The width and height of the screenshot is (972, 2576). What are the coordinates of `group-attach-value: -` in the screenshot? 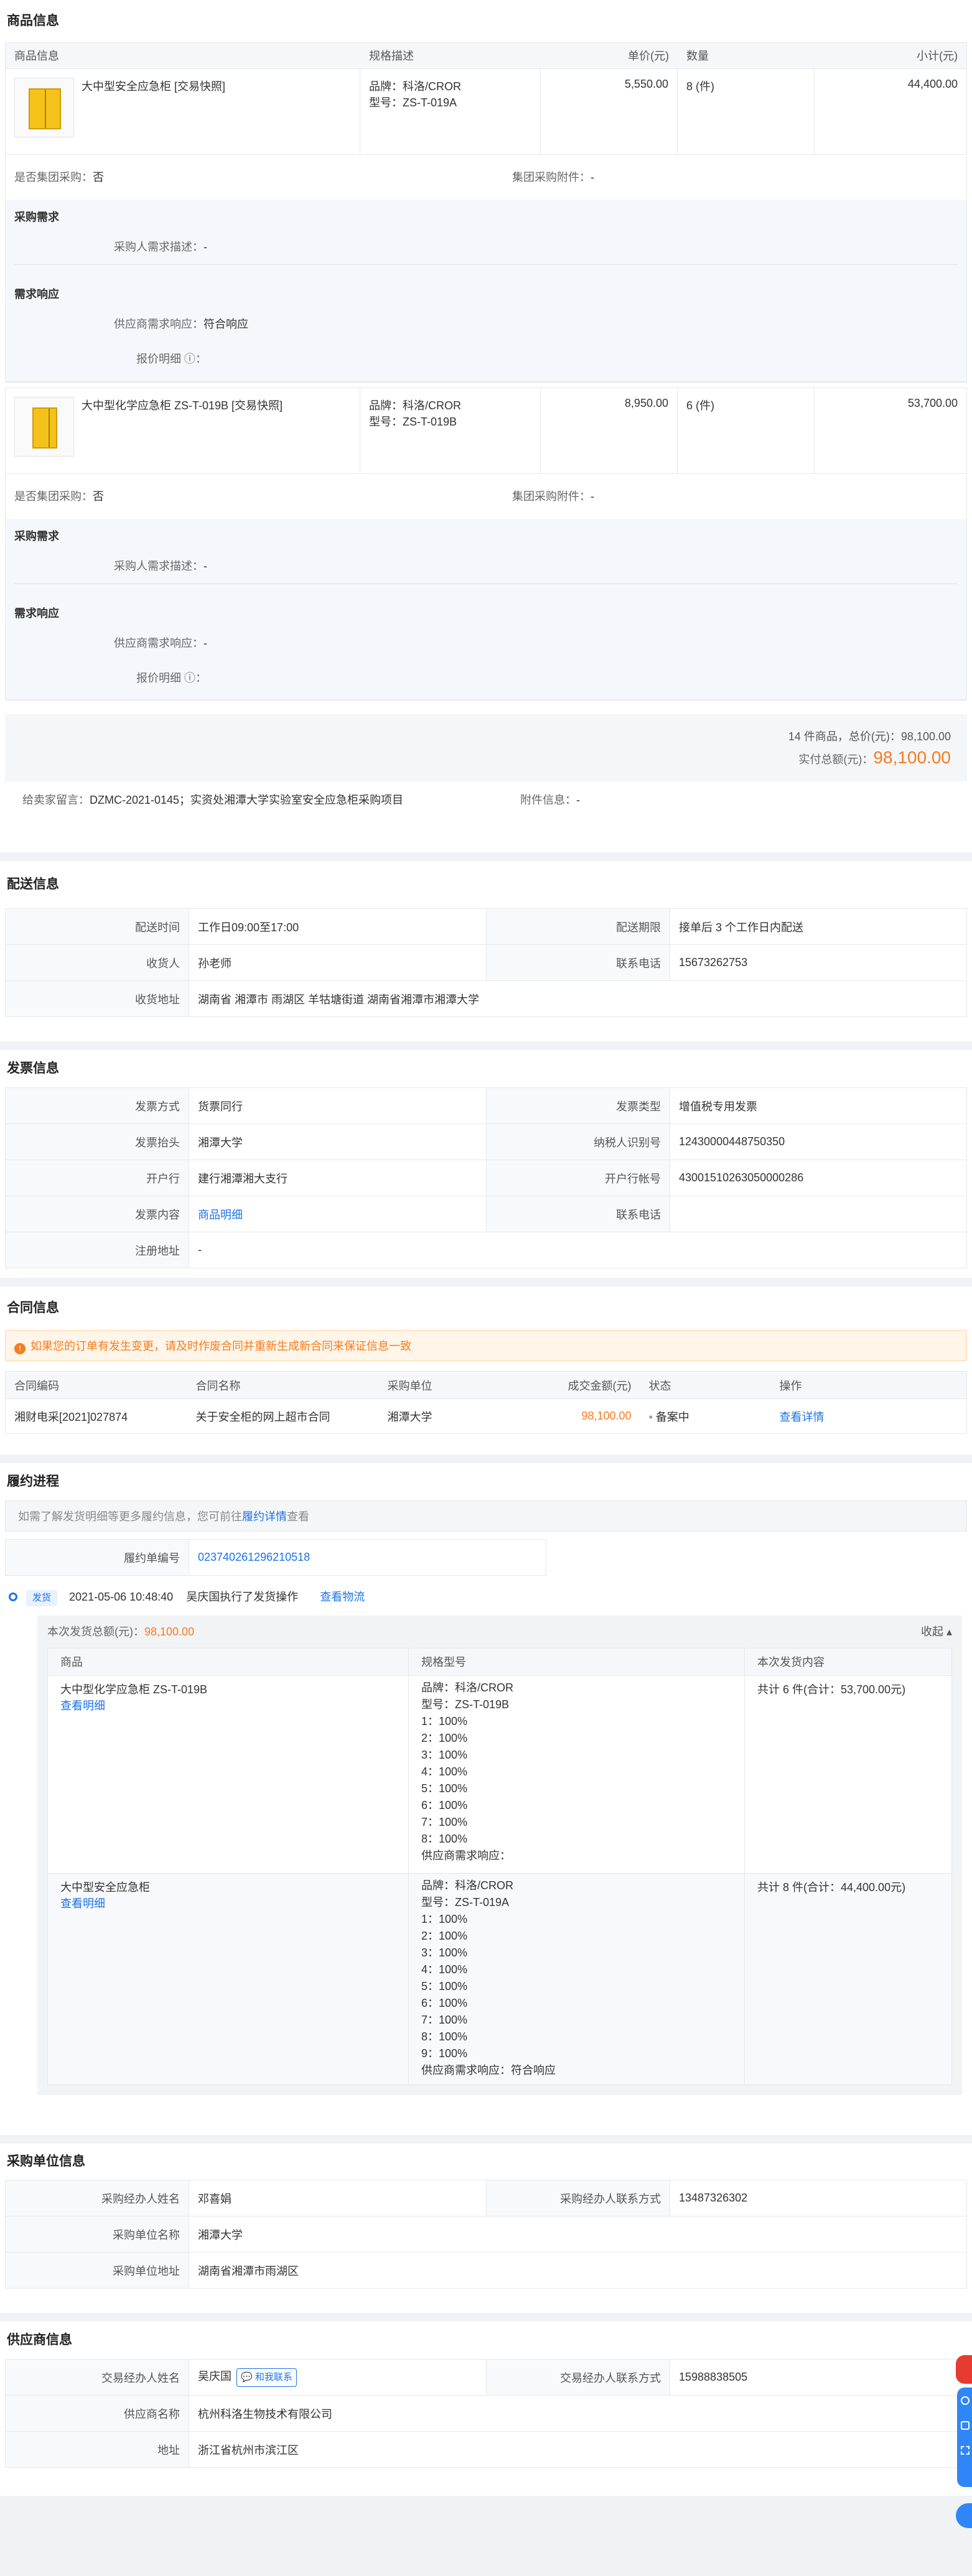 It's located at (592, 496).